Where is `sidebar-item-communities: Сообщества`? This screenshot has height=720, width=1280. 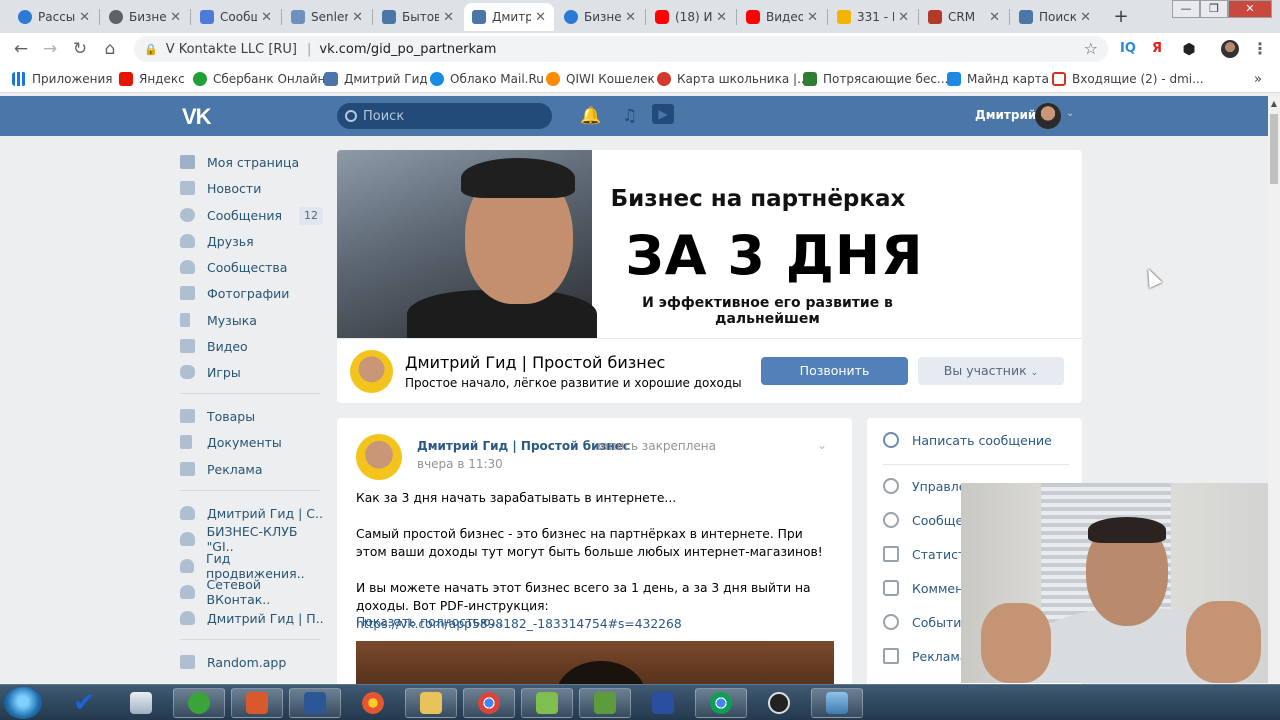
sidebar-item-communities: Сообщества is located at coordinates (252, 267).